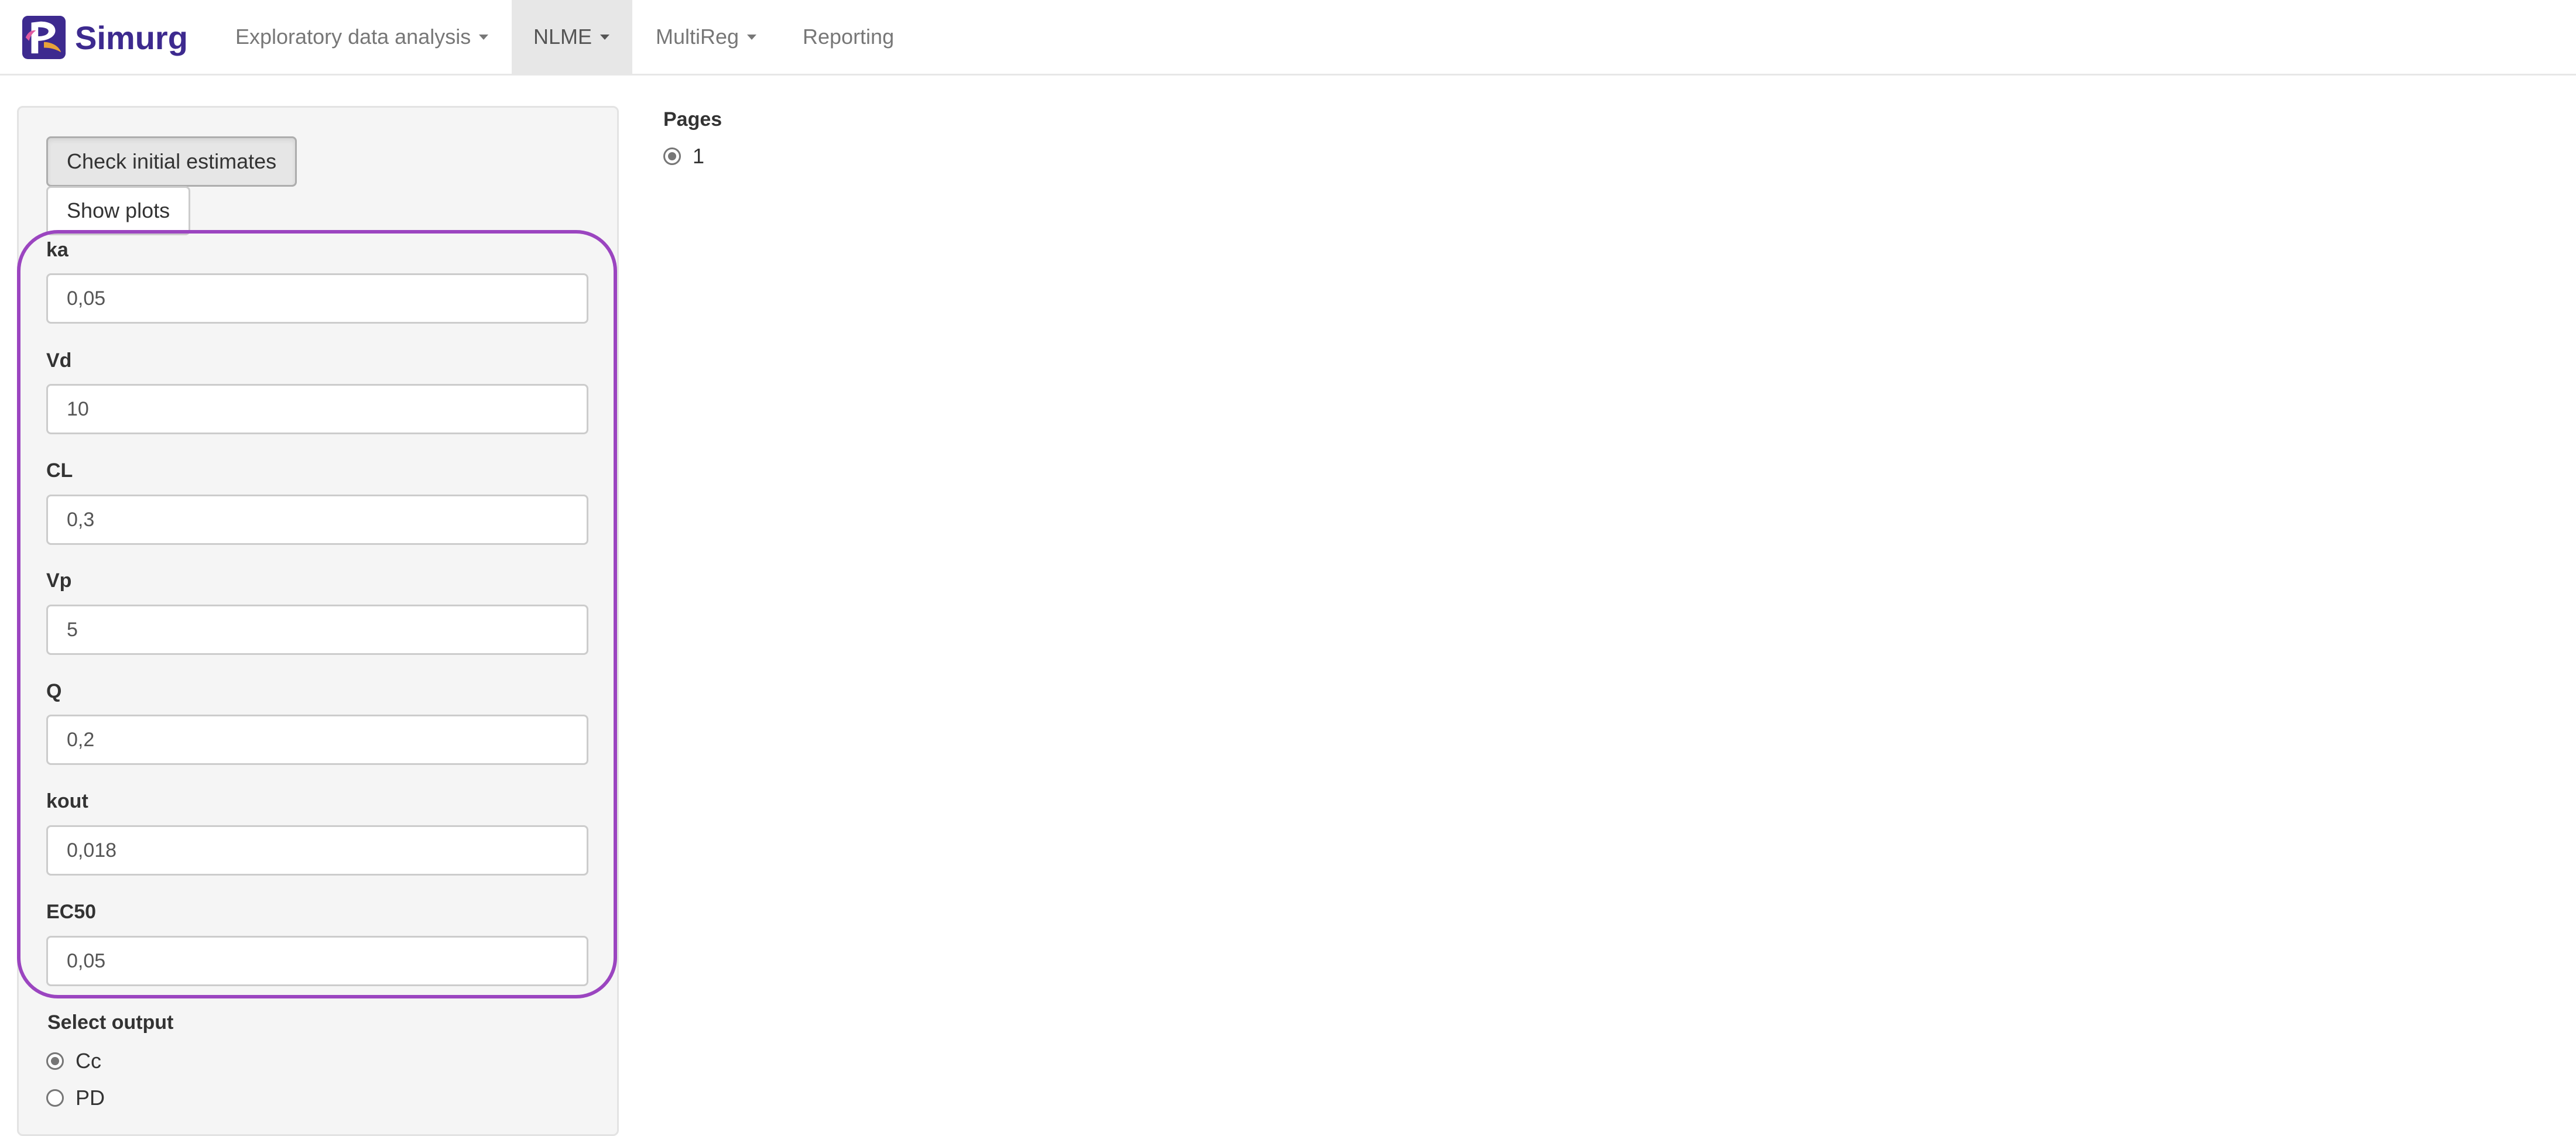 The width and height of the screenshot is (2576, 1136). What do you see at coordinates (88, 1061) in the screenshot?
I see `radio-label: Cc` at bounding box center [88, 1061].